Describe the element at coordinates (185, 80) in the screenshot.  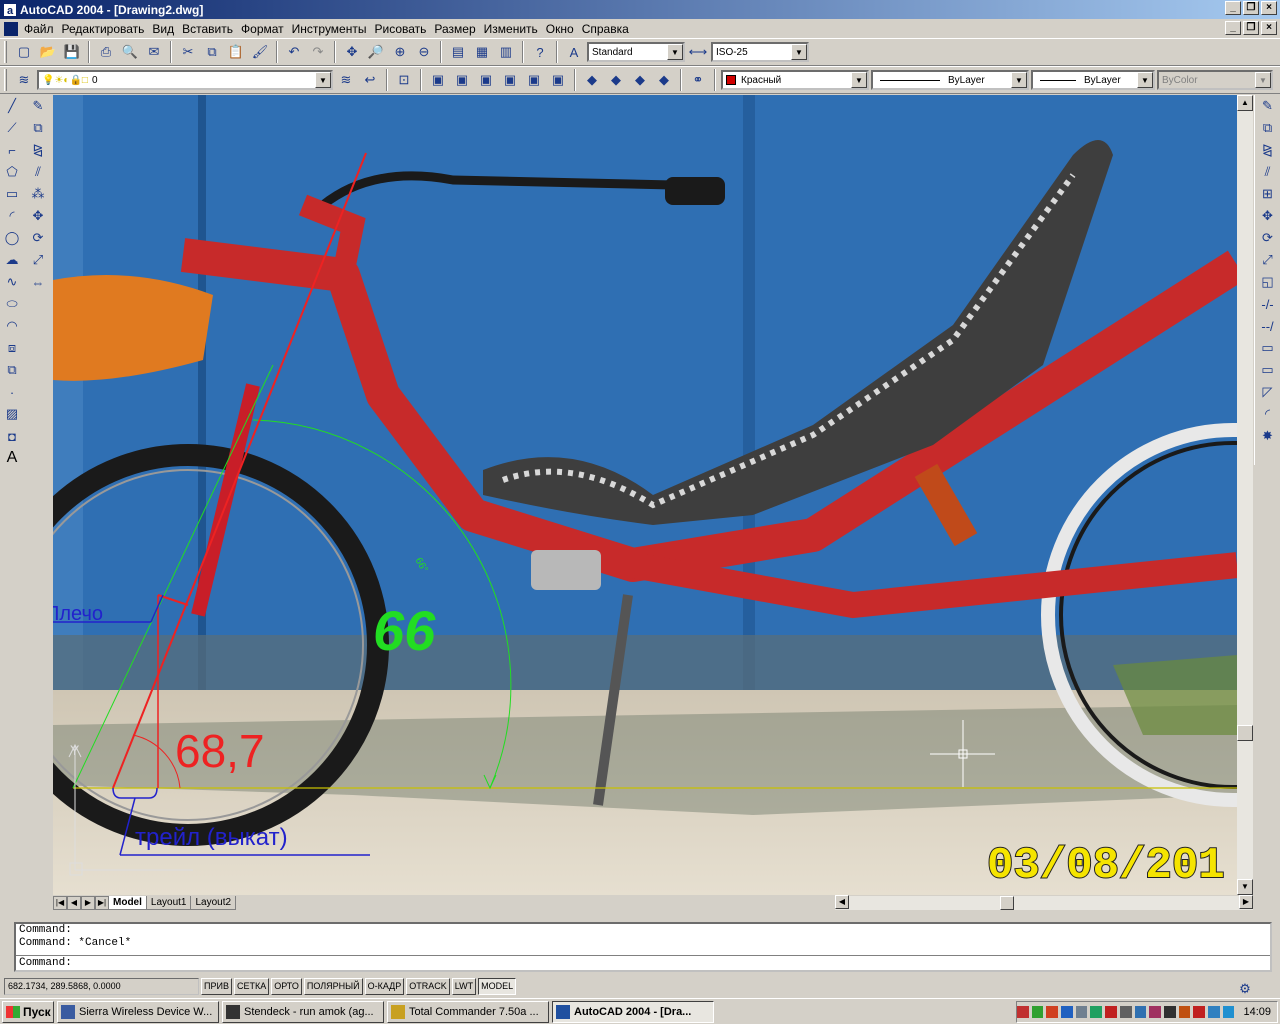
I see `layer-select: 💡☀◐🔒□ 0 ▼` at that location.